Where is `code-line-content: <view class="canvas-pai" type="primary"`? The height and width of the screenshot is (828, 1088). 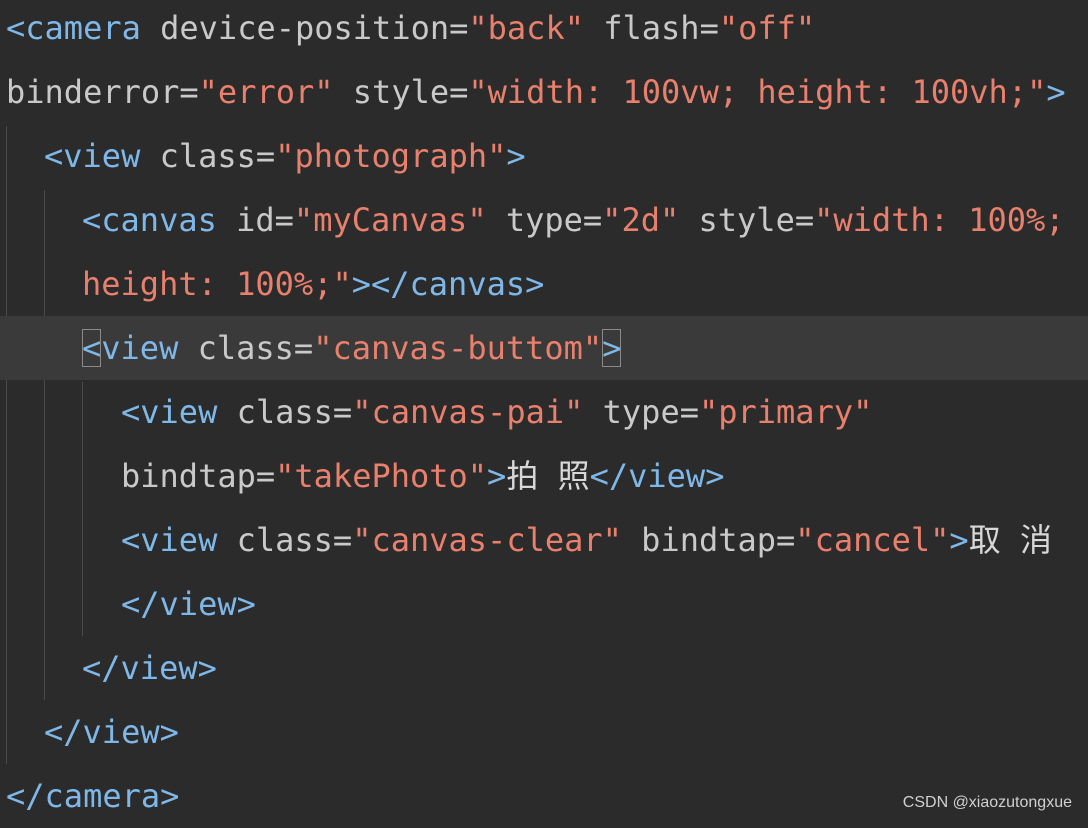
code-line-content: <view class="canvas-pai" type="primary" is located at coordinates (496, 412).